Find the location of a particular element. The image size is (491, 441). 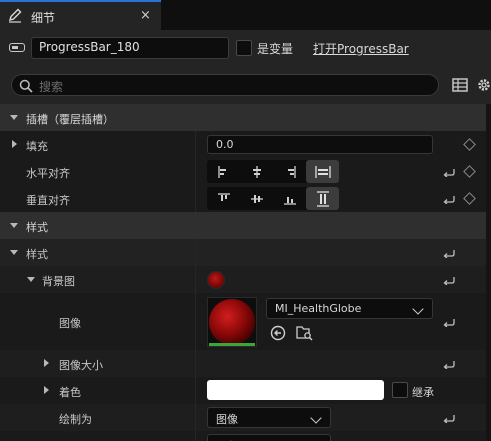

background-image-swatch is located at coordinates (216, 280).